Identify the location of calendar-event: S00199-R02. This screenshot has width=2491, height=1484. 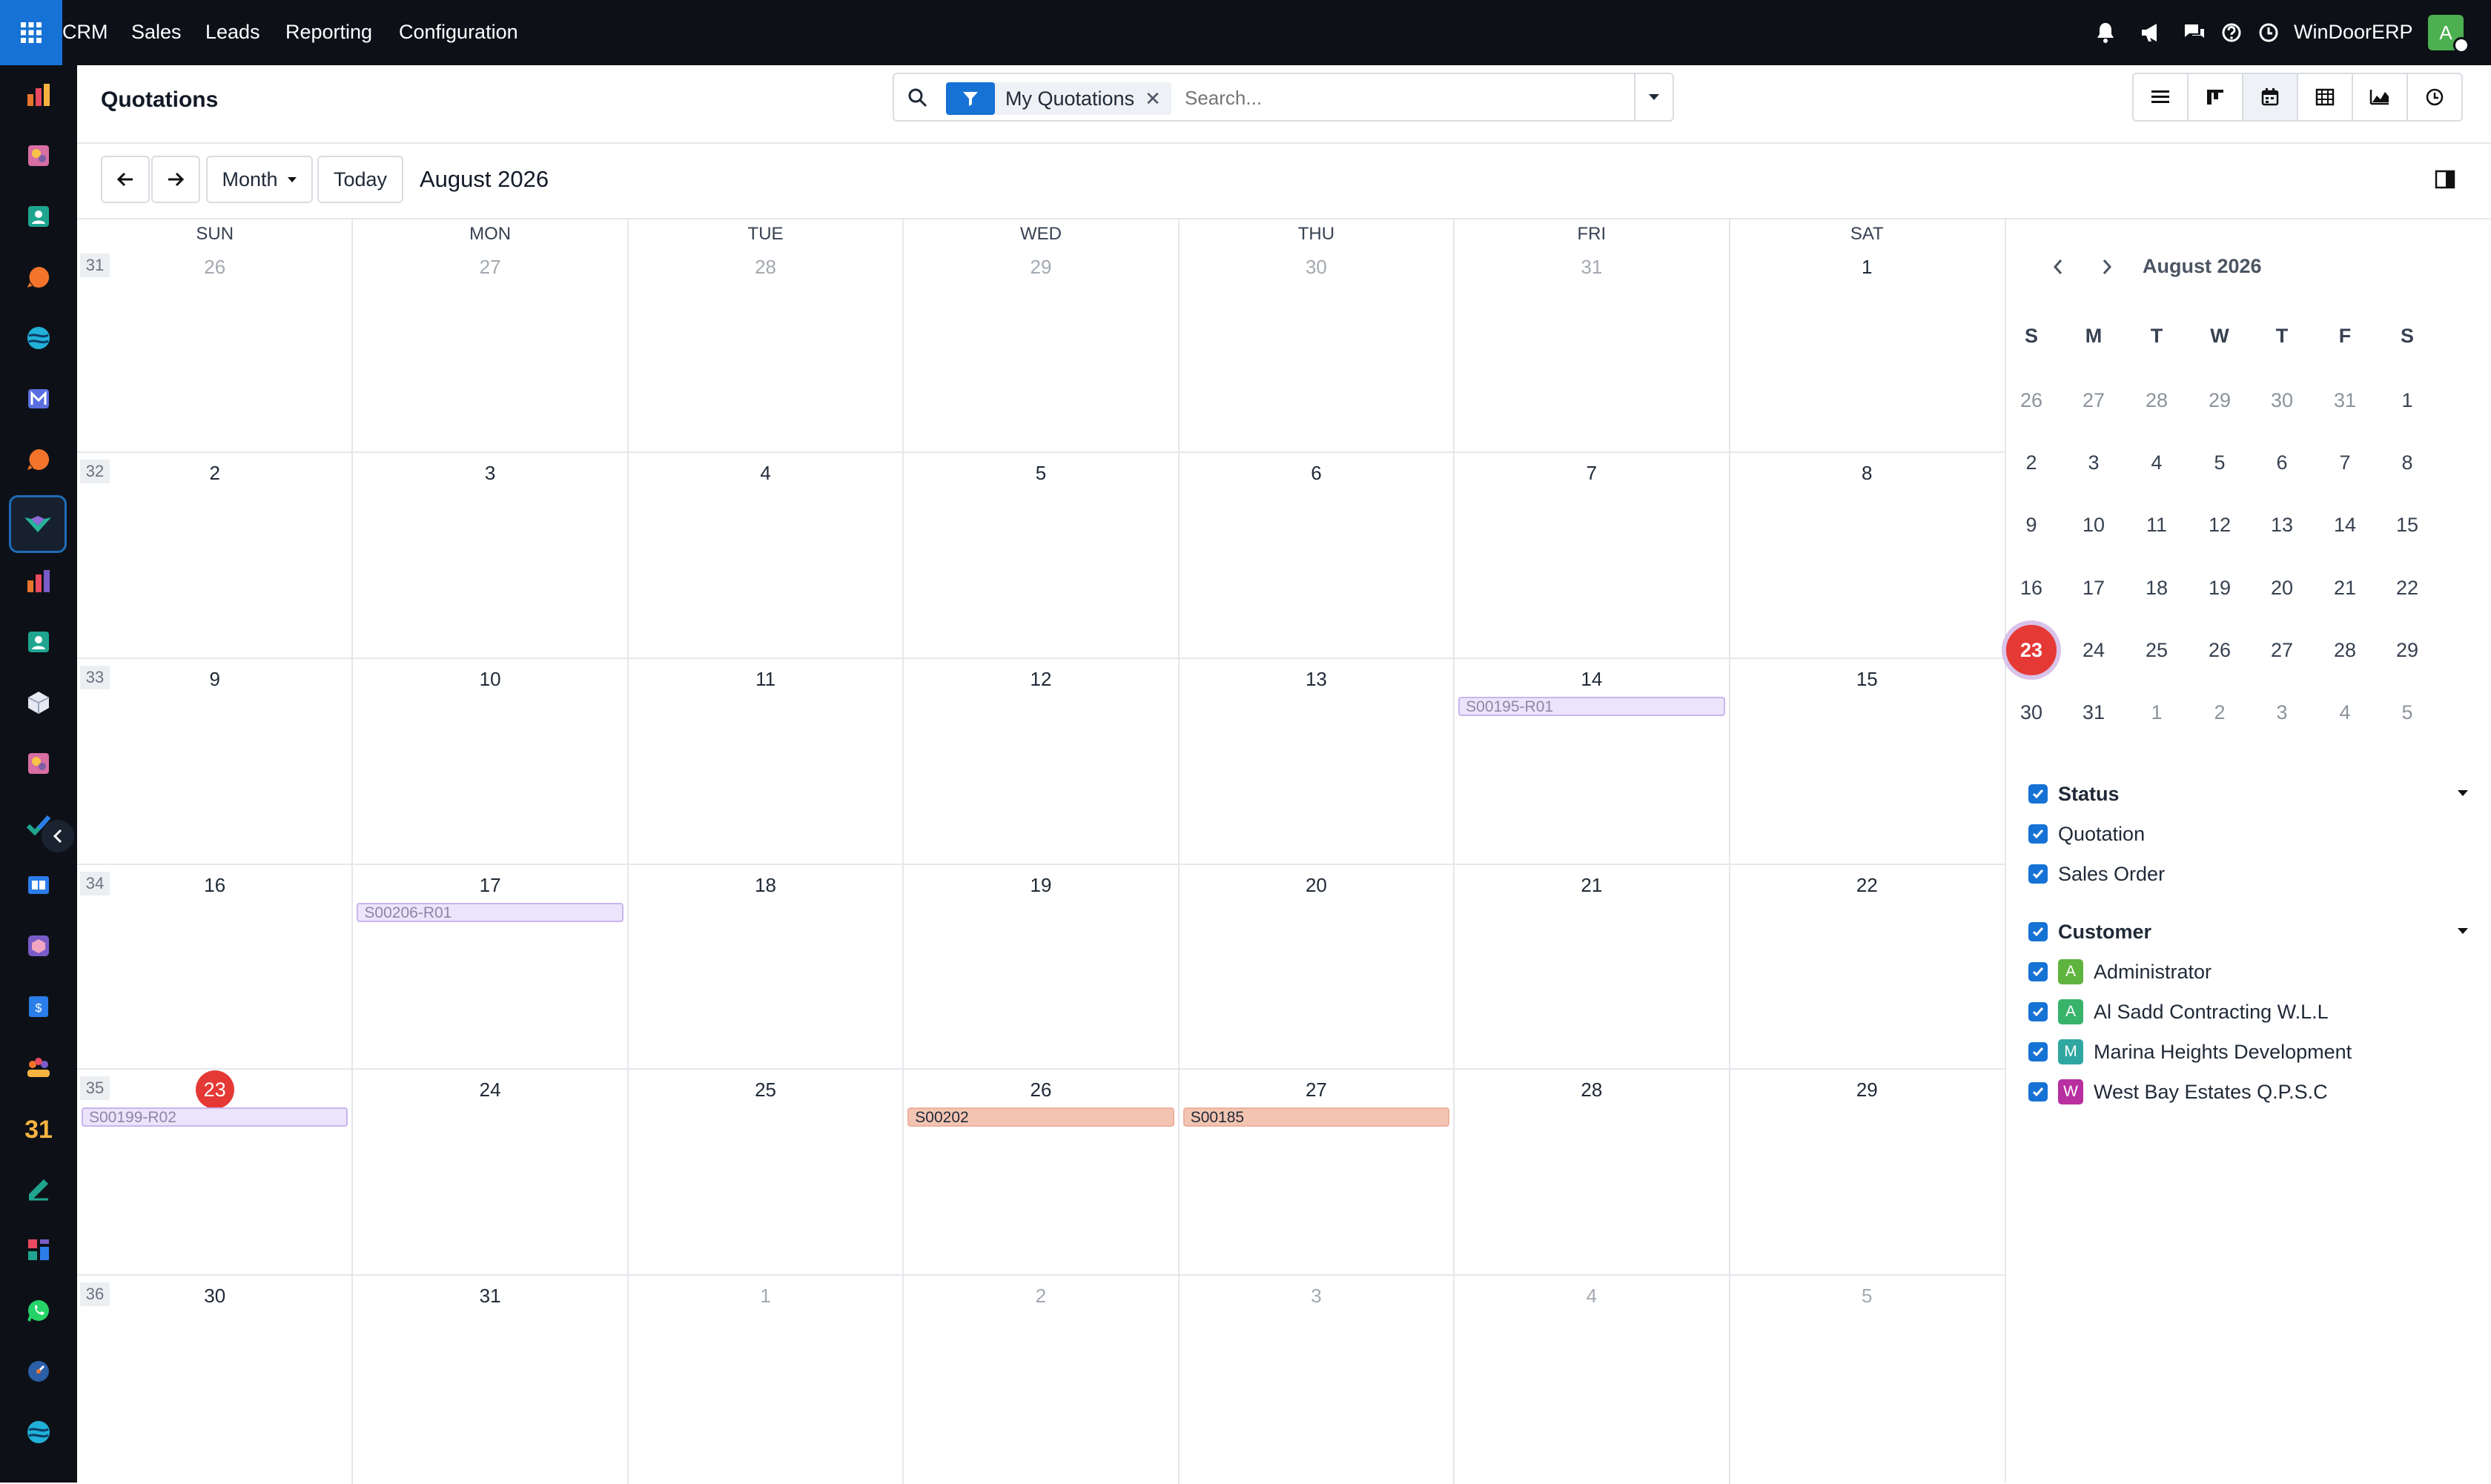
(215, 1117).